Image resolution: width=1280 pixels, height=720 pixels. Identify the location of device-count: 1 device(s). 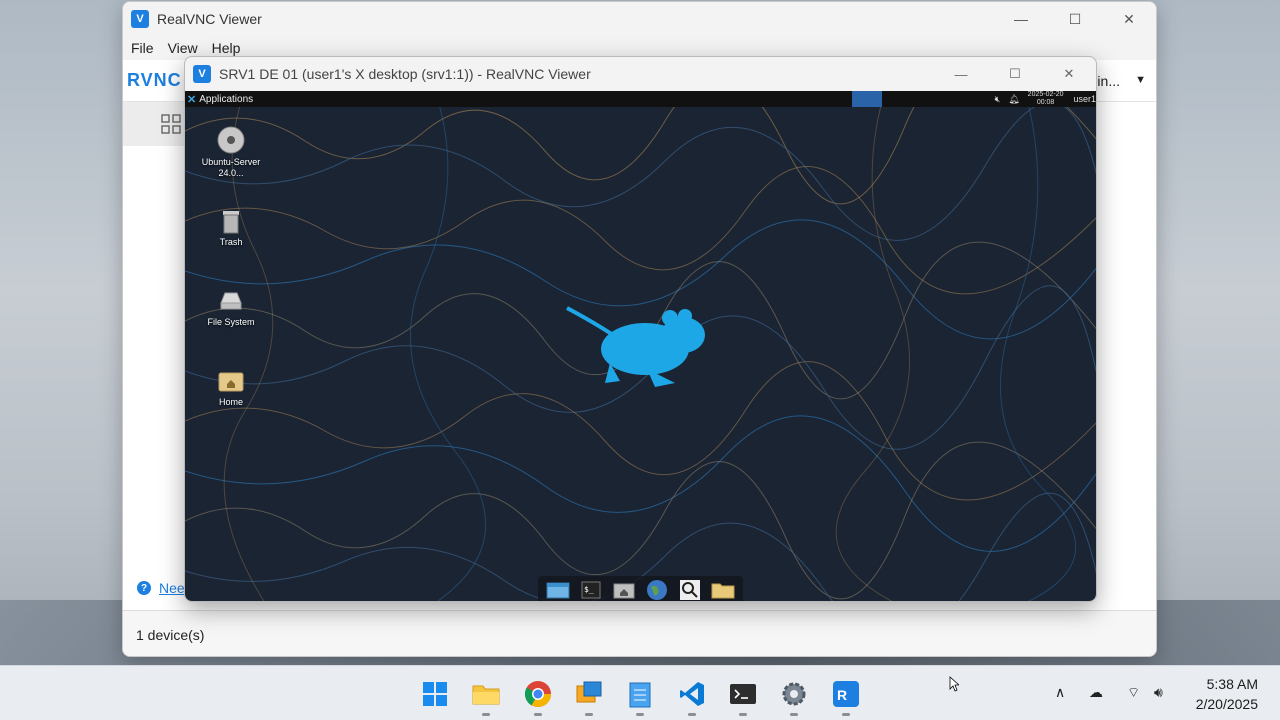
(170, 634).